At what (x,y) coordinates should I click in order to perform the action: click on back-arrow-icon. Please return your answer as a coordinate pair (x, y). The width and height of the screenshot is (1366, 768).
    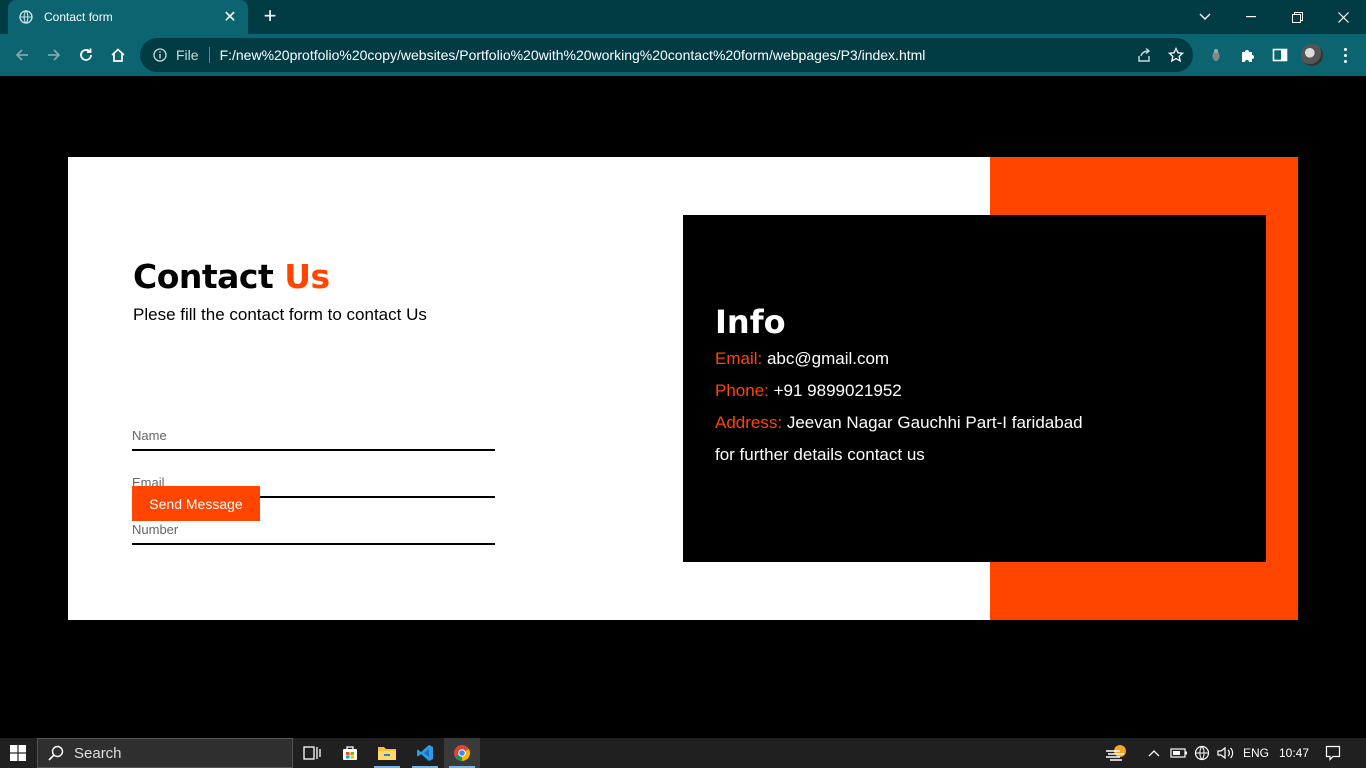
    Looking at the image, I should click on (22, 55).